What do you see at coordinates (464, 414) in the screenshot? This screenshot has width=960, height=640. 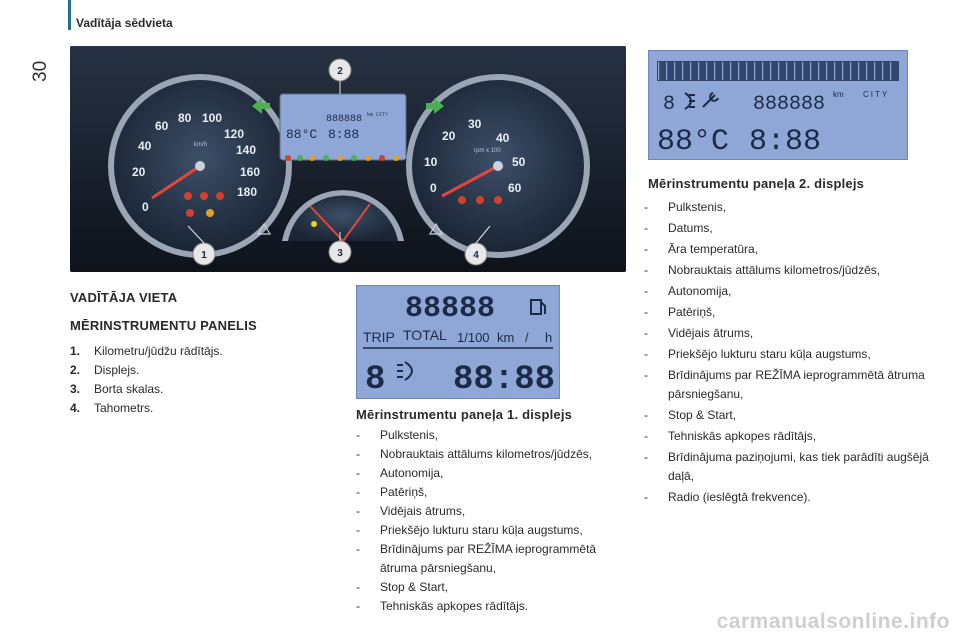 I see `heading-display-1: Mērinstrumentu paneļa 1. displejs` at bounding box center [464, 414].